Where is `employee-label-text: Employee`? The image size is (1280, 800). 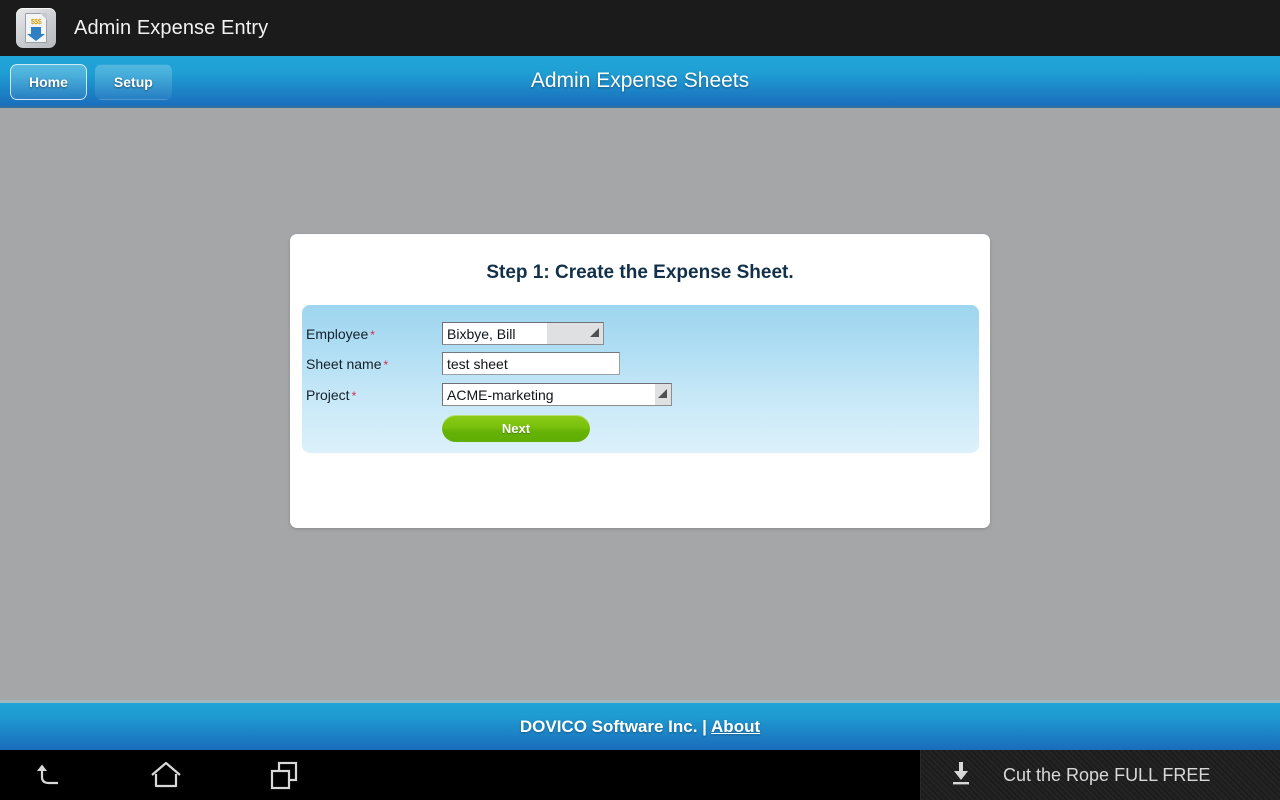
employee-label-text: Employee is located at coordinates (337, 333).